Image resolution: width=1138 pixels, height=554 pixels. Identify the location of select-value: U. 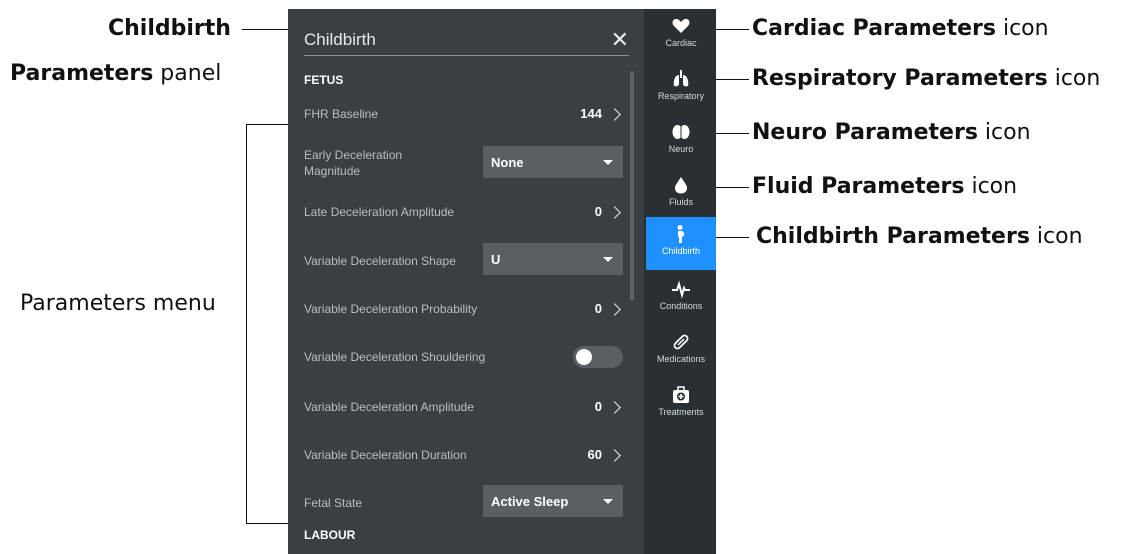
(496, 259).